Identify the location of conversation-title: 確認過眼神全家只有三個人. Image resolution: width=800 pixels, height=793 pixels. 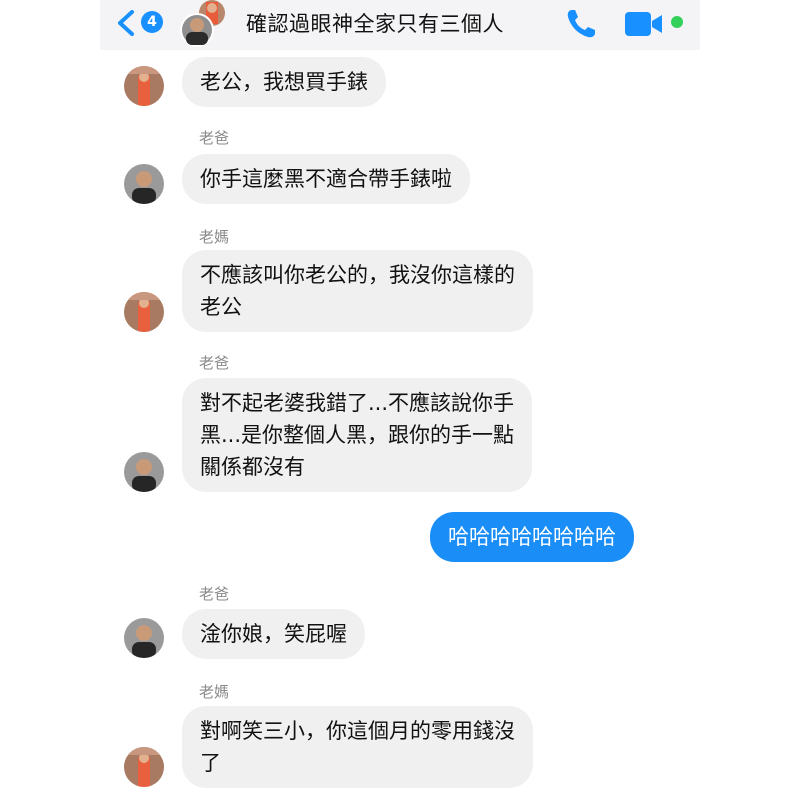
(375, 24).